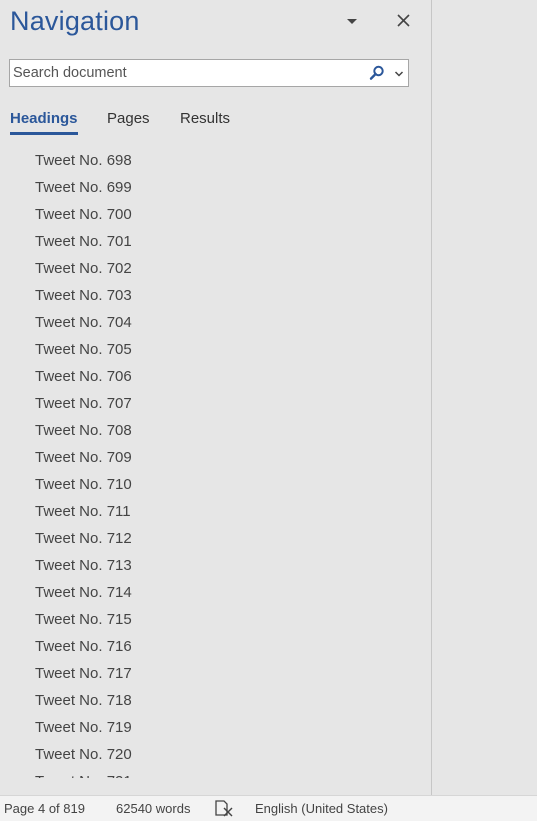 The height and width of the screenshot is (821, 537). I want to click on heading-item: Tweet No. 701, so click(83, 242).